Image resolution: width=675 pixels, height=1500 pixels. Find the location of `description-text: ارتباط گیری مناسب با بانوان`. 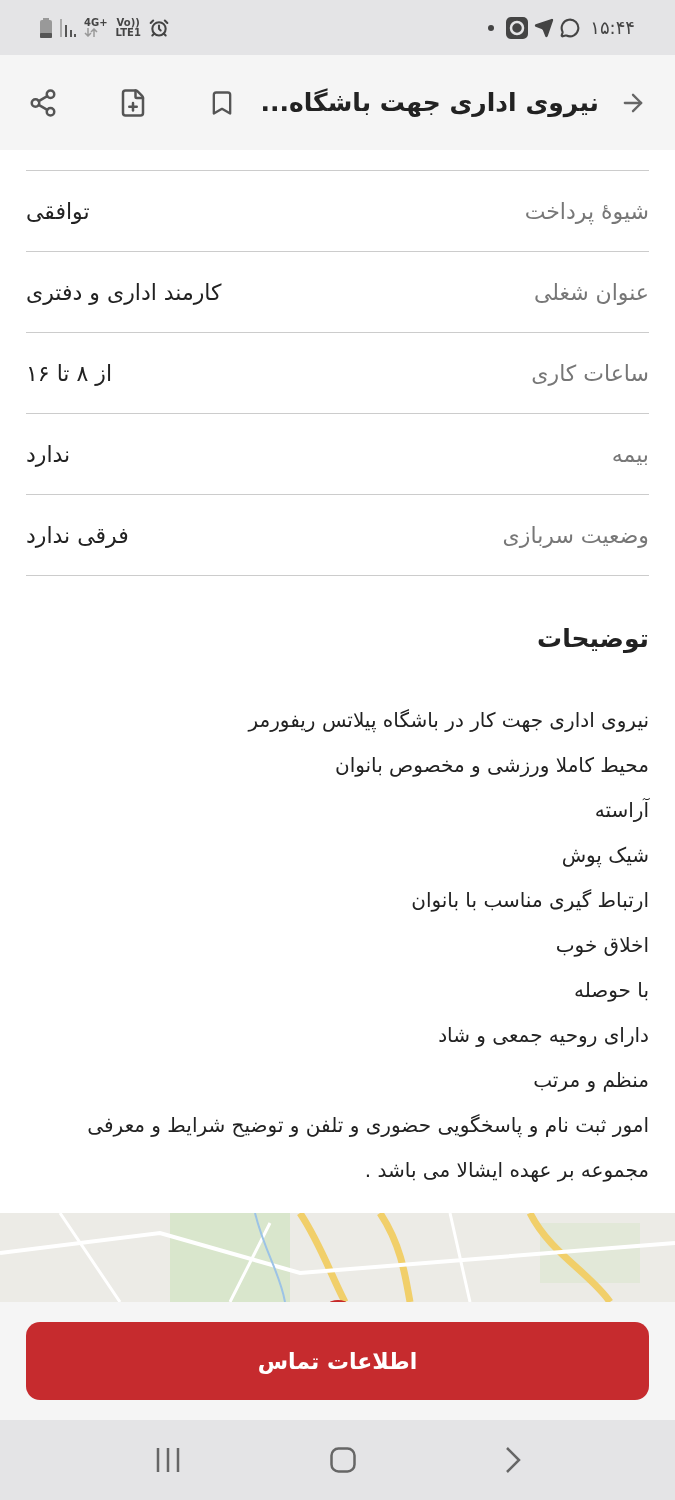

description-text: ارتباط گیری مناسب با بانوان is located at coordinates (529, 900).